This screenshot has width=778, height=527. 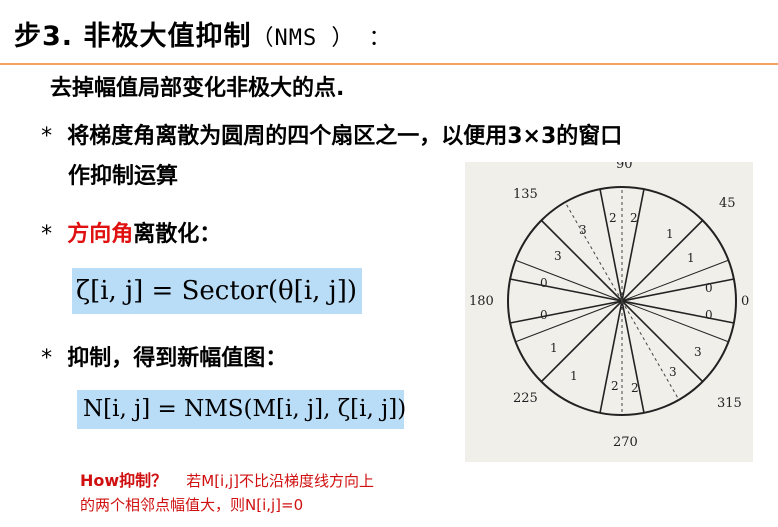 I want to click on note-lead: How抑制？, so click(x=124, y=480).